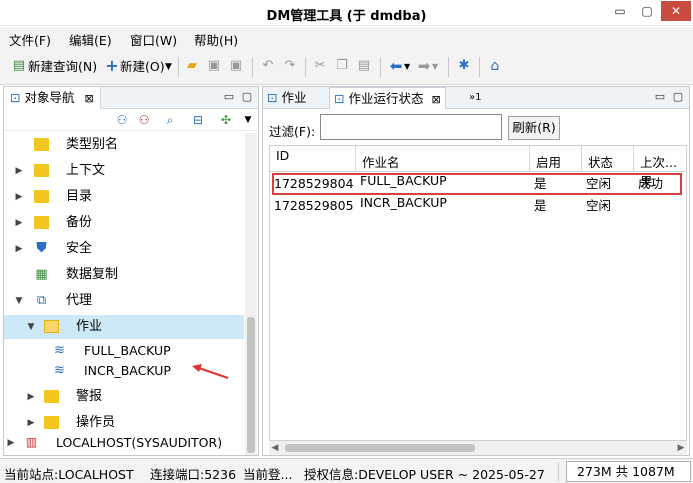 Image resolution: width=693 pixels, height=483 pixels. Describe the element at coordinates (342, 66) in the screenshot. I see `copy-icon: ❐` at that location.